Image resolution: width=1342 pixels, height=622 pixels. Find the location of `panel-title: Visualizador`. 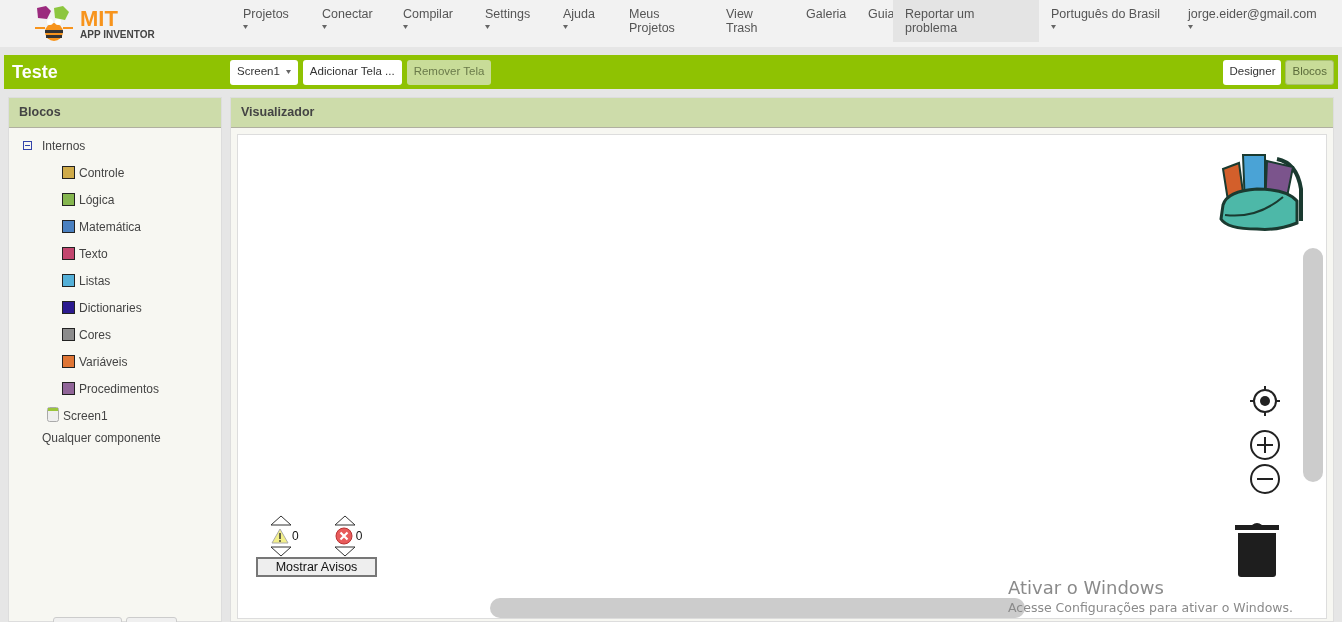

panel-title: Visualizador is located at coordinates (278, 113).